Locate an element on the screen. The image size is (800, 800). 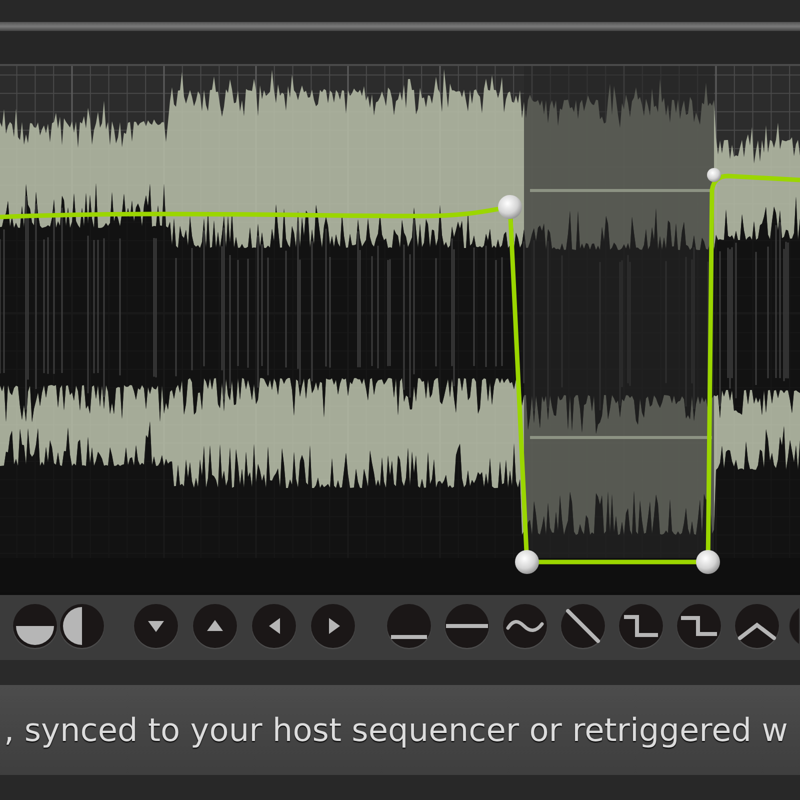
right-triangle-icon is located at coordinates (334, 626).